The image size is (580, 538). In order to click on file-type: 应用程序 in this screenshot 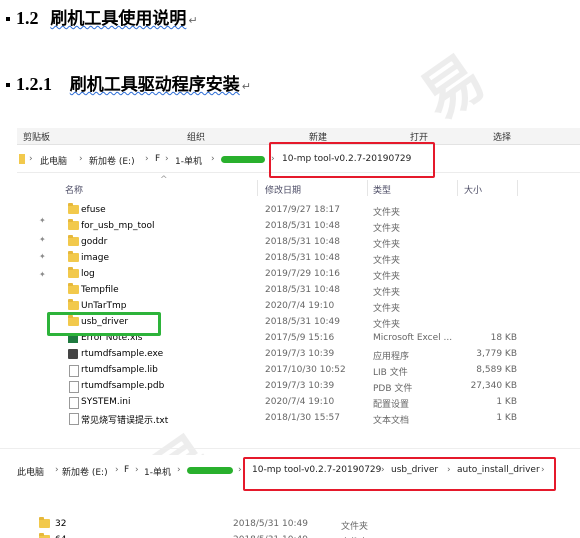, I will do `click(391, 357)`.